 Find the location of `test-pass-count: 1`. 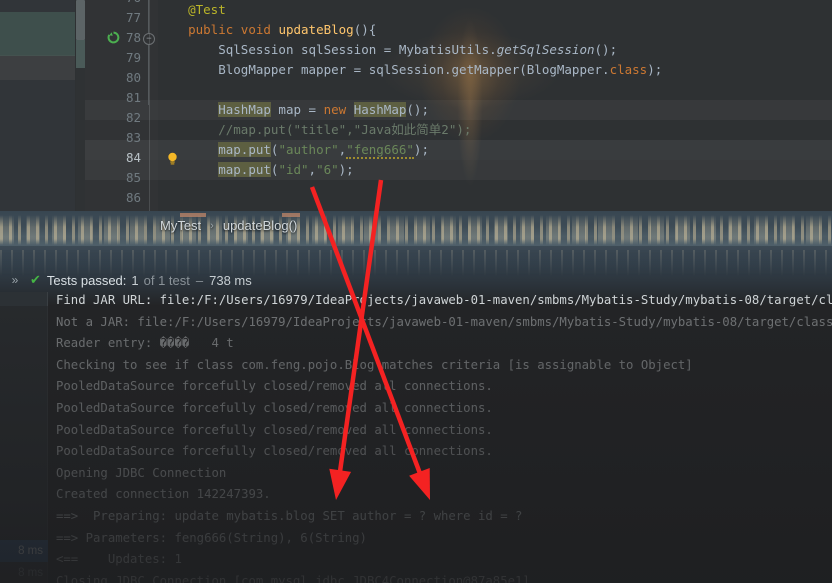

test-pass-count: 1 is located at coordinates (135, 280).